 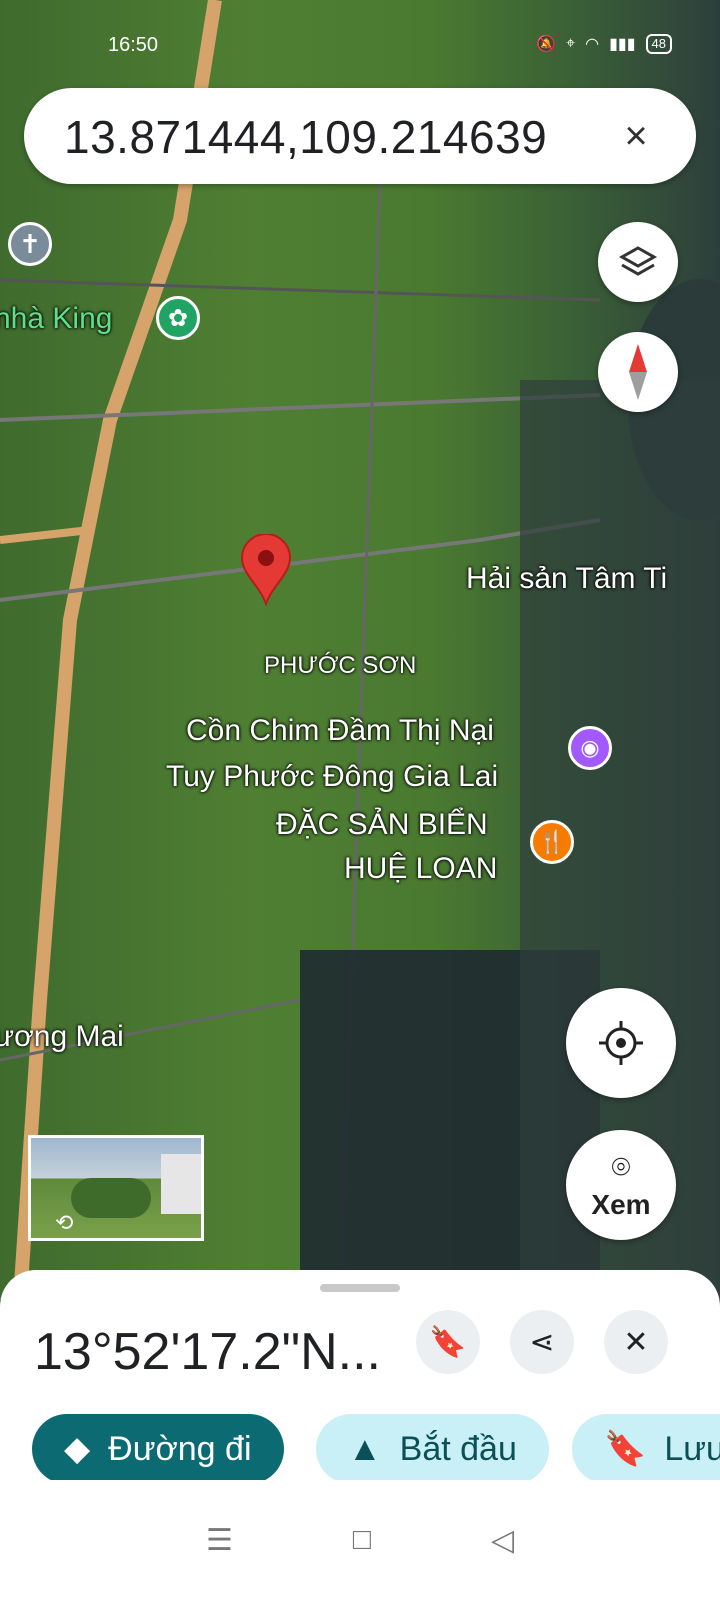 What do you see at coordinates (658, 44) in the screenshot?
I see `battery-icon: 48` at bounding box center [658, 44].